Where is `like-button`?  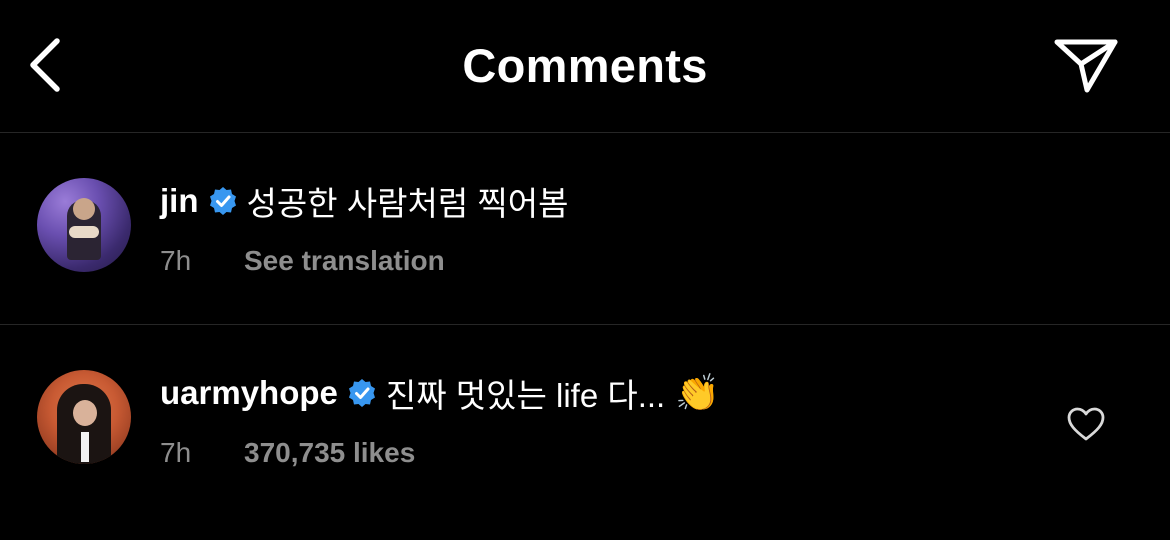 like-button is located at coordinates (1086, 425).